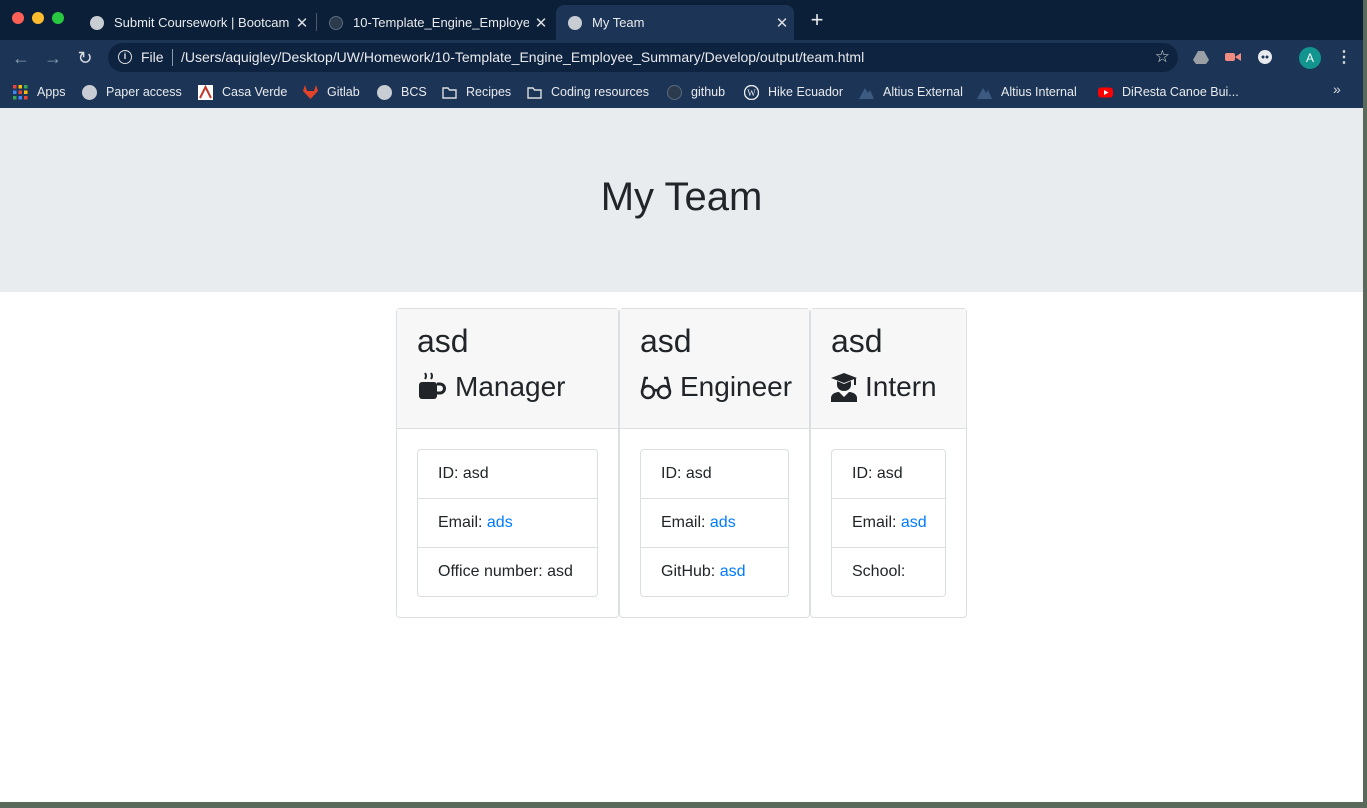 The width and height of the screenshot is (1367, 808). I want to click on bookmark-label: Apps, so click(51, 92).